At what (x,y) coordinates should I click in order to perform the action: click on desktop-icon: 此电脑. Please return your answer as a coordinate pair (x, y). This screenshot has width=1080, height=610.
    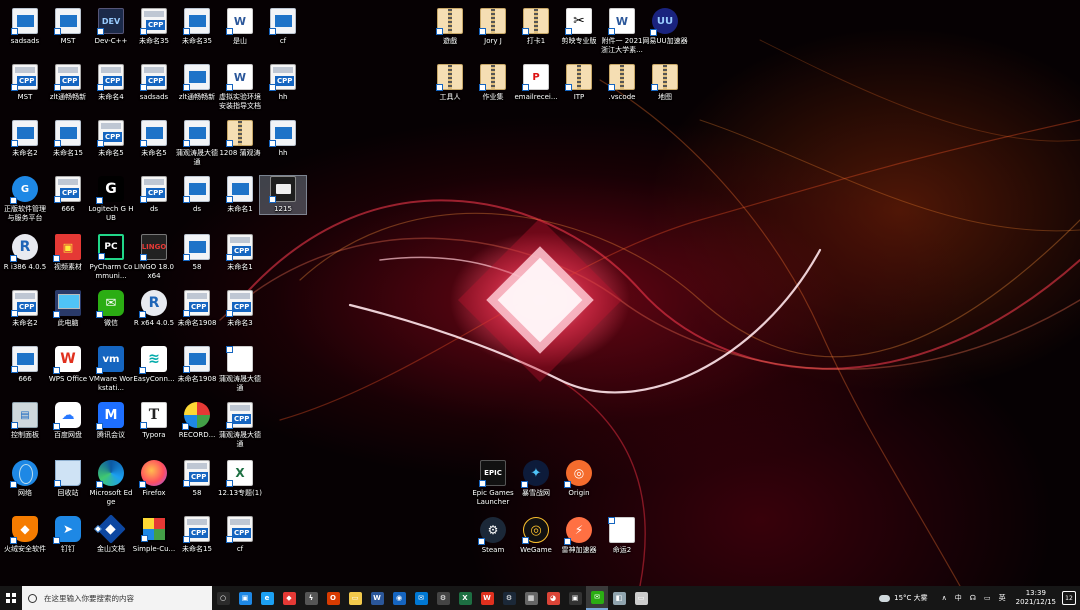
    Looking at the image, I should click on (68, 309).